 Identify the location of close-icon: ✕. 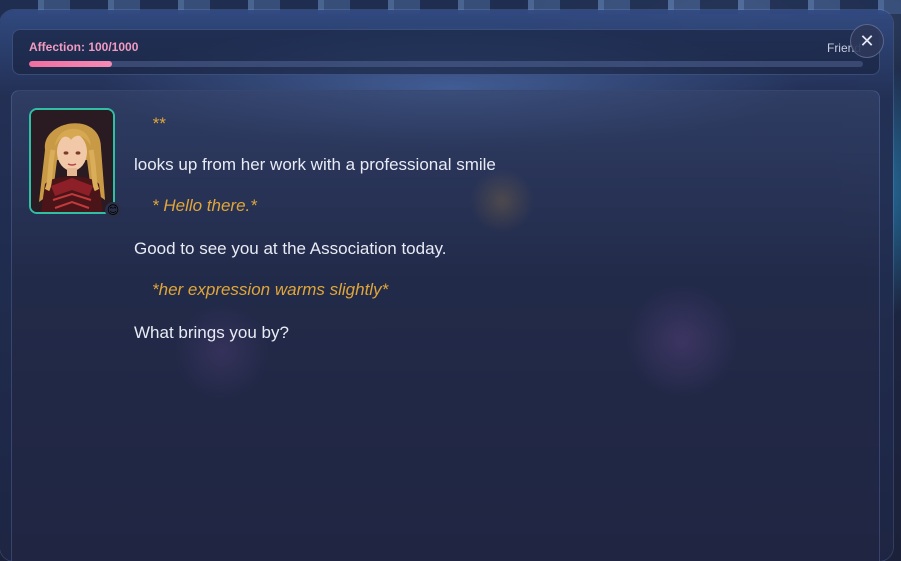
(867, 40).